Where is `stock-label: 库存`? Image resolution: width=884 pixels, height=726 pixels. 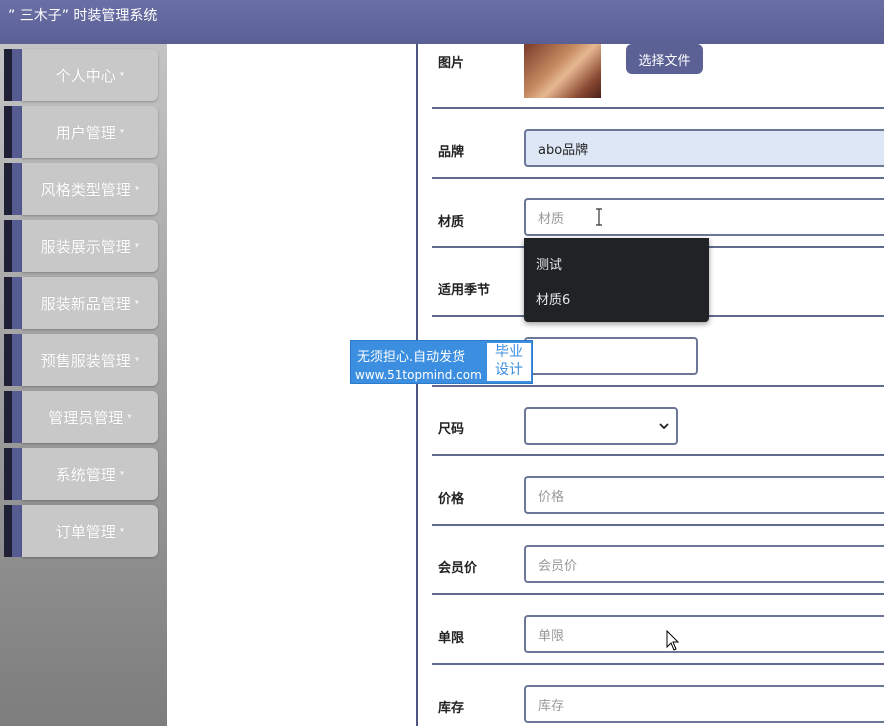
stock-label: 库存 is located at coordinates (451, 708).